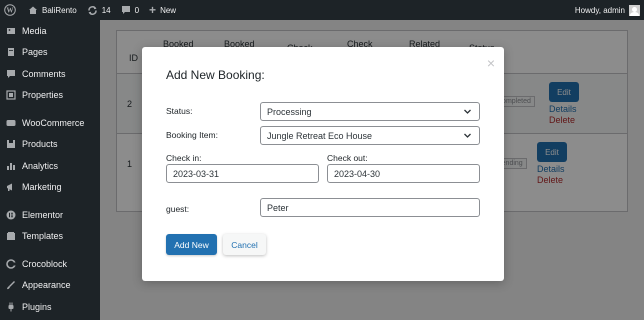  Describe the element at coordinates (11, 307) in the screenshot. I see `plugins-icon` at that location.